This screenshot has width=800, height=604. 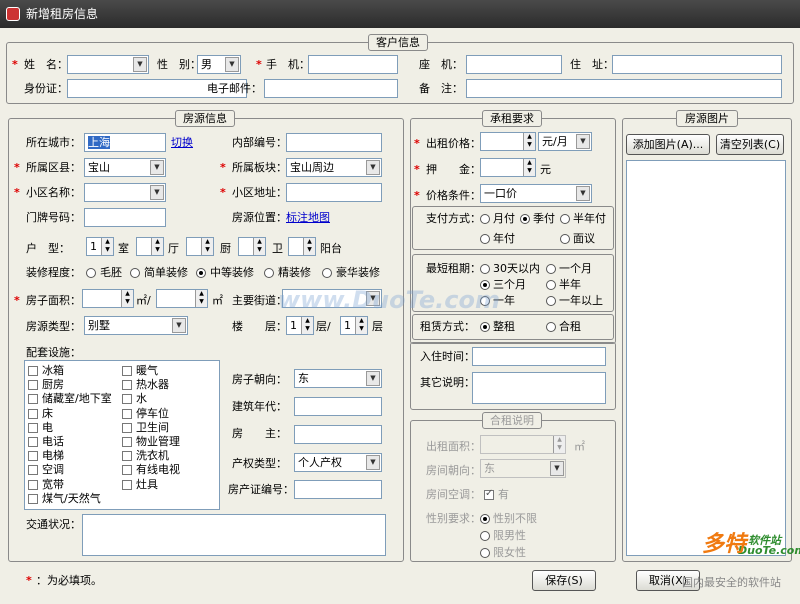 I want to click on map-link: 标注地图, so click(x=308, y=218).